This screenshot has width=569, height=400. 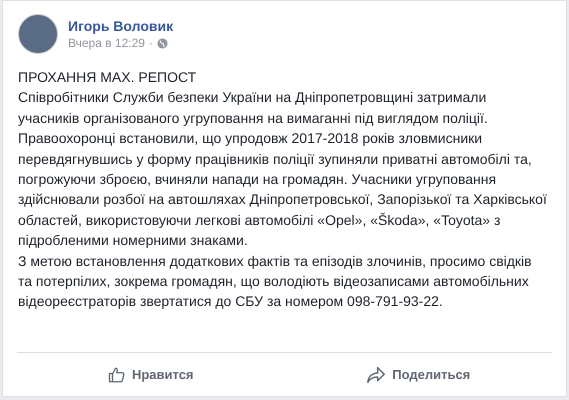 What do you see at coordinates (108, 77) in the screenshot?
I see `post-text: ПРОХАННЯ МАХ. РЕПОСТ` at bounding box center [108, 77].